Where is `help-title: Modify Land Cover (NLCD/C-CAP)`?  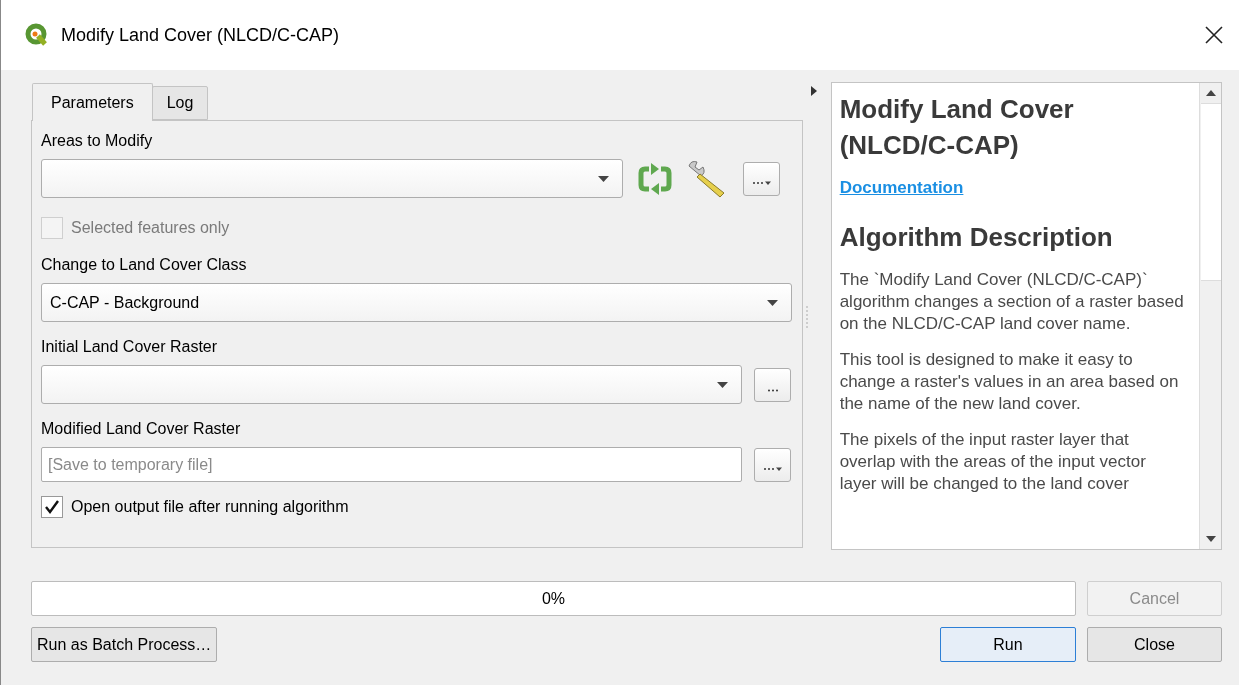
help-title: Modify Land Cover (NLCD/C-CAP) is located at coordinates (957, 127).